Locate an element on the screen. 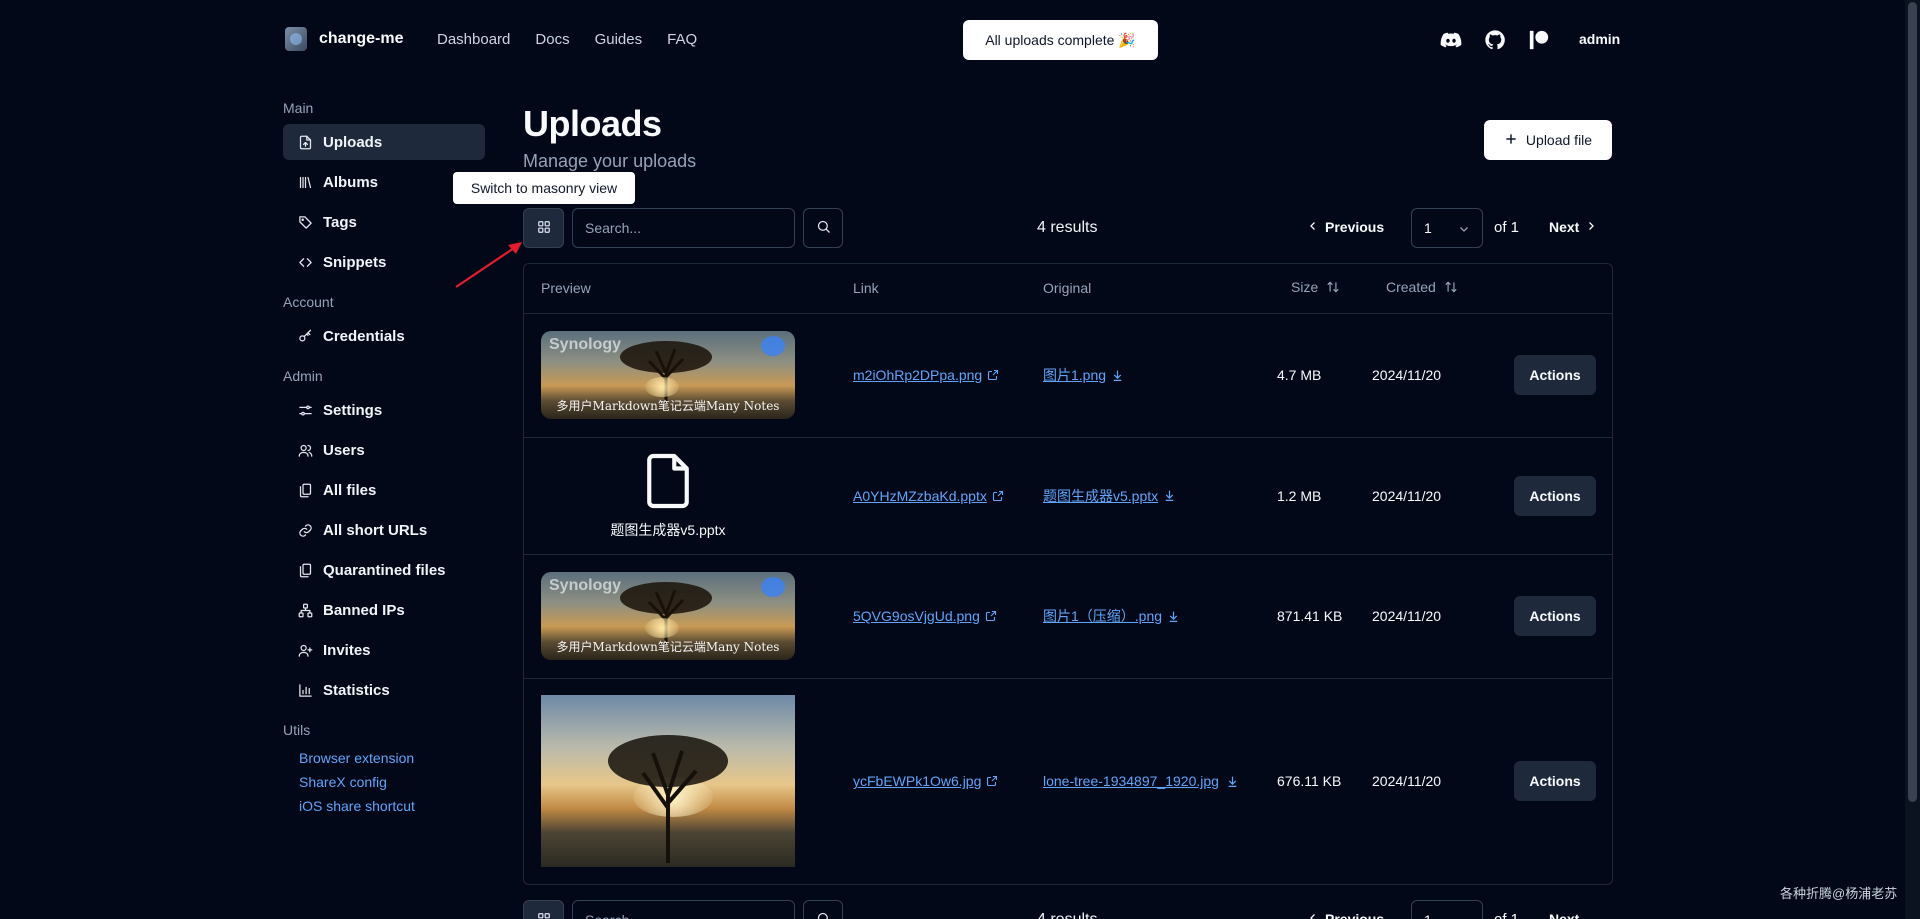  github-icon is located at coordinates (1495, 40).